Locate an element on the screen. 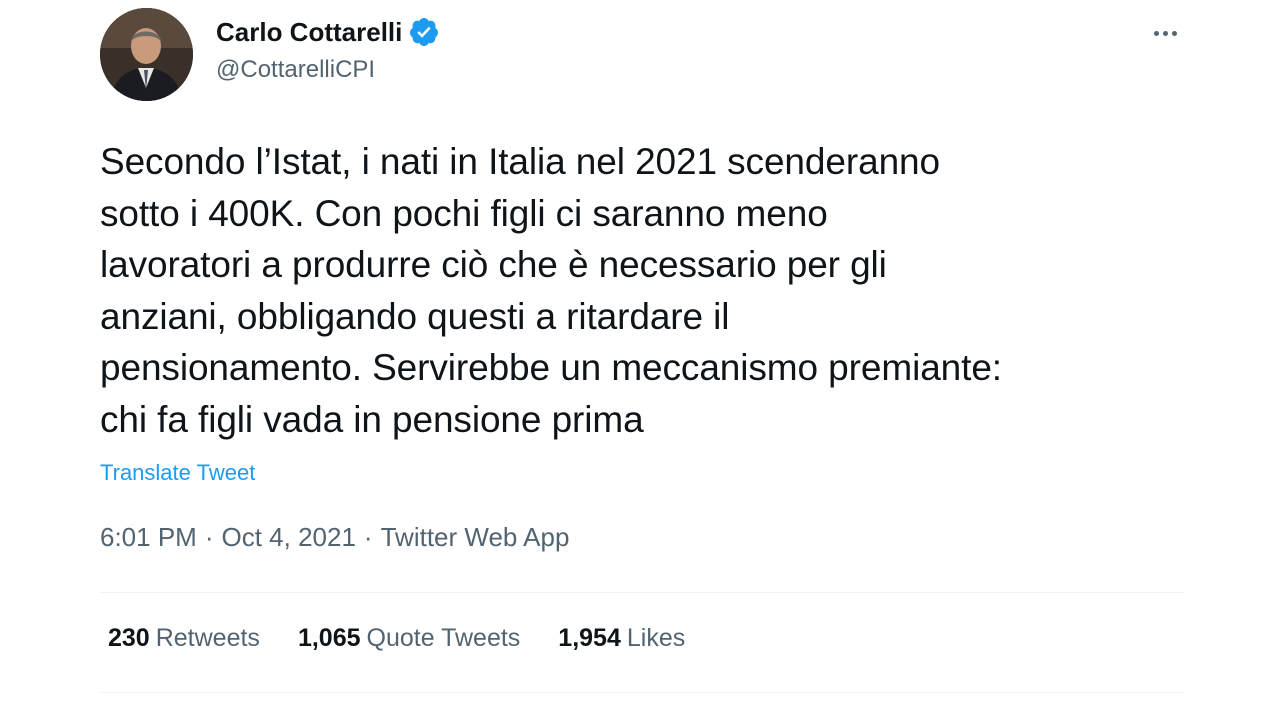 This screenshot has width=1280, height=720. author-name-row: Carlo Cottarelli is located at coordinates (328, 32).